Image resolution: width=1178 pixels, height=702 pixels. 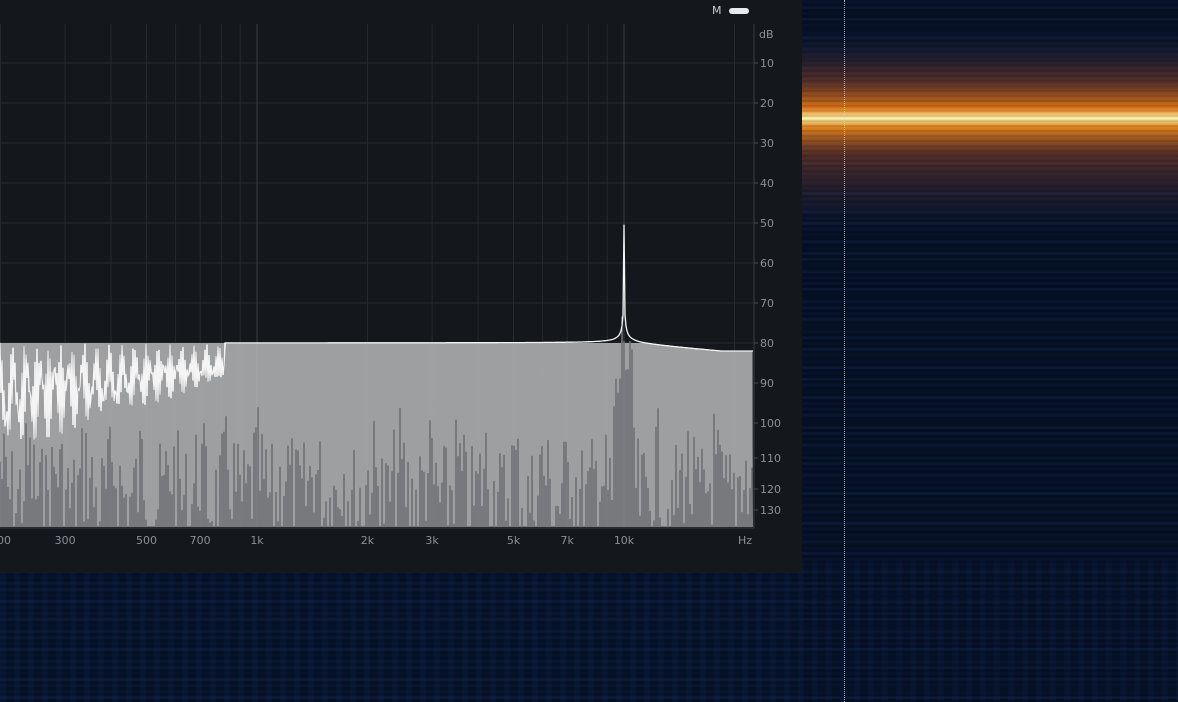 I want to click on frequency-tick-label: 1k, so click(x=257, y=540).